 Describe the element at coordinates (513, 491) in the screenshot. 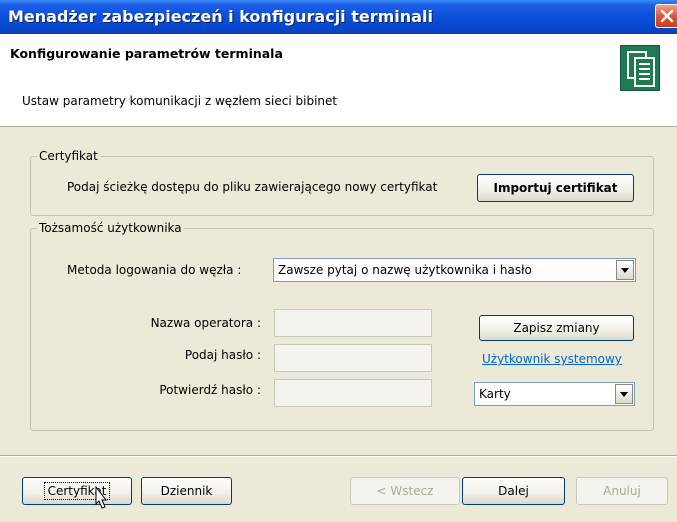

I see `next-button: Dalej` at that location.